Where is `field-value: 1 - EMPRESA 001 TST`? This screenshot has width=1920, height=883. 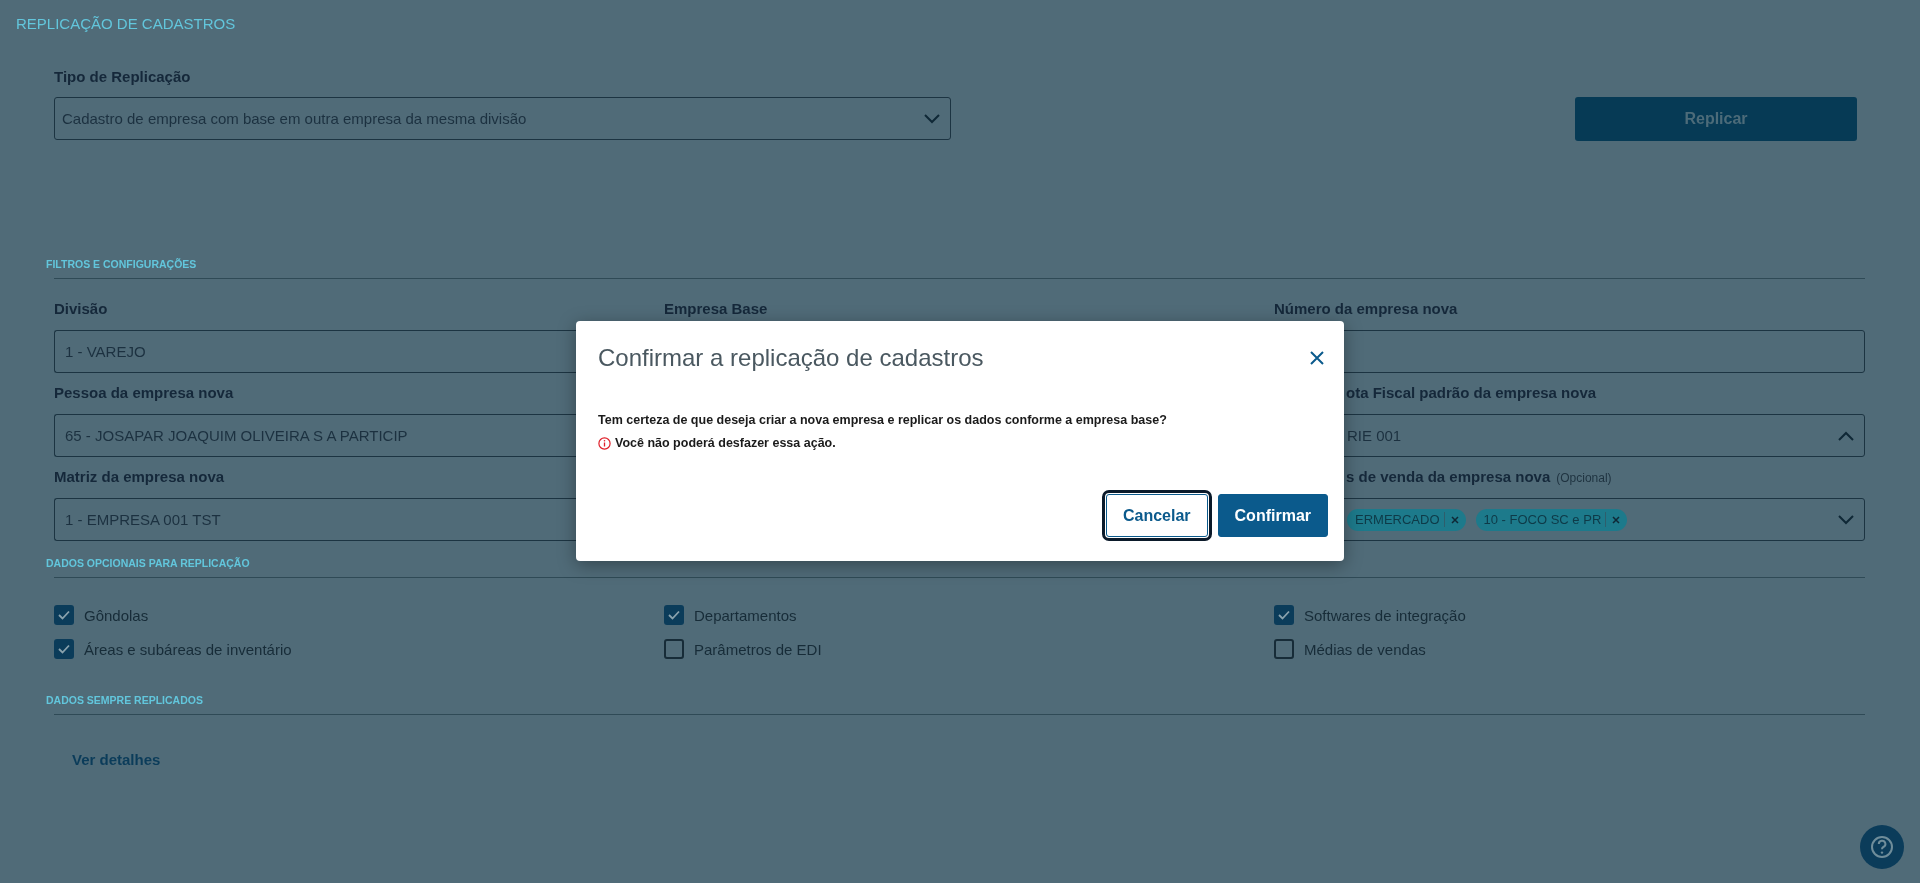
field-value: 1 - EMPRESA 001 TST is located at coordinates (143, 519).